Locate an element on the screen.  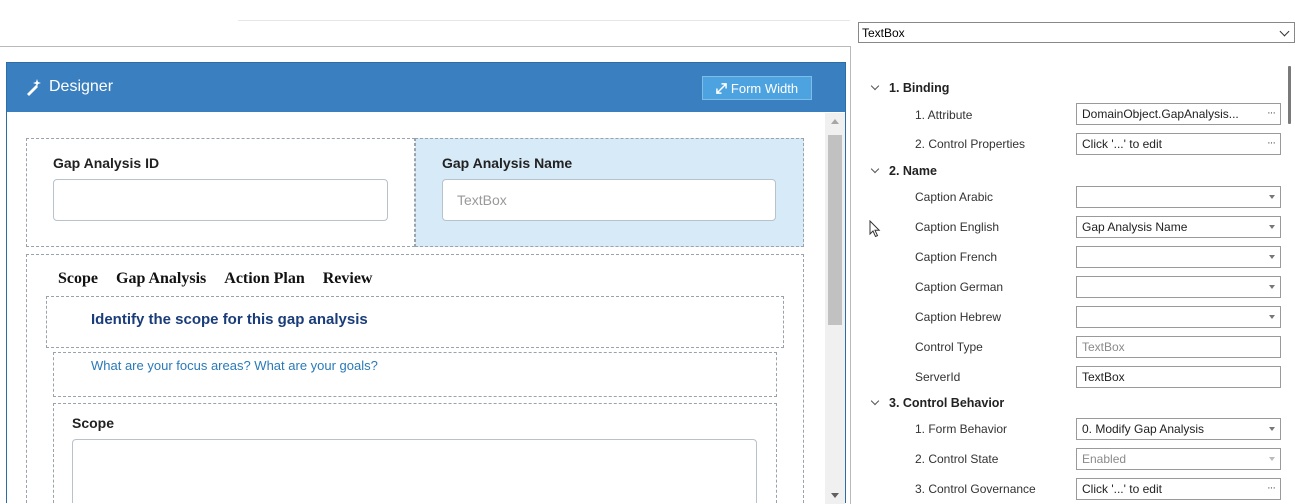
mouse-pointer-icon is located at coordinates (875, 229).